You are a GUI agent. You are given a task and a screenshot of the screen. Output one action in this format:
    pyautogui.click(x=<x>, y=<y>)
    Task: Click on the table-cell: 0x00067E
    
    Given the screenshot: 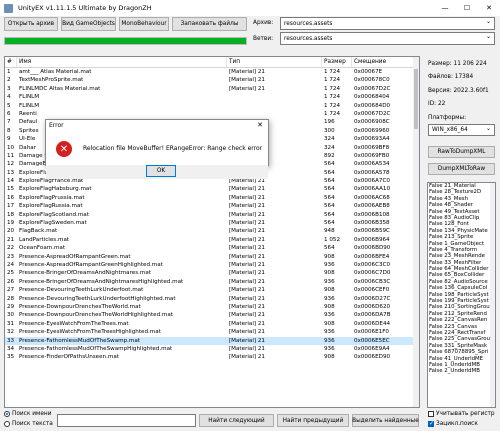 What is the action you would take?
    pyautogui.click(x=368, y=72)
    